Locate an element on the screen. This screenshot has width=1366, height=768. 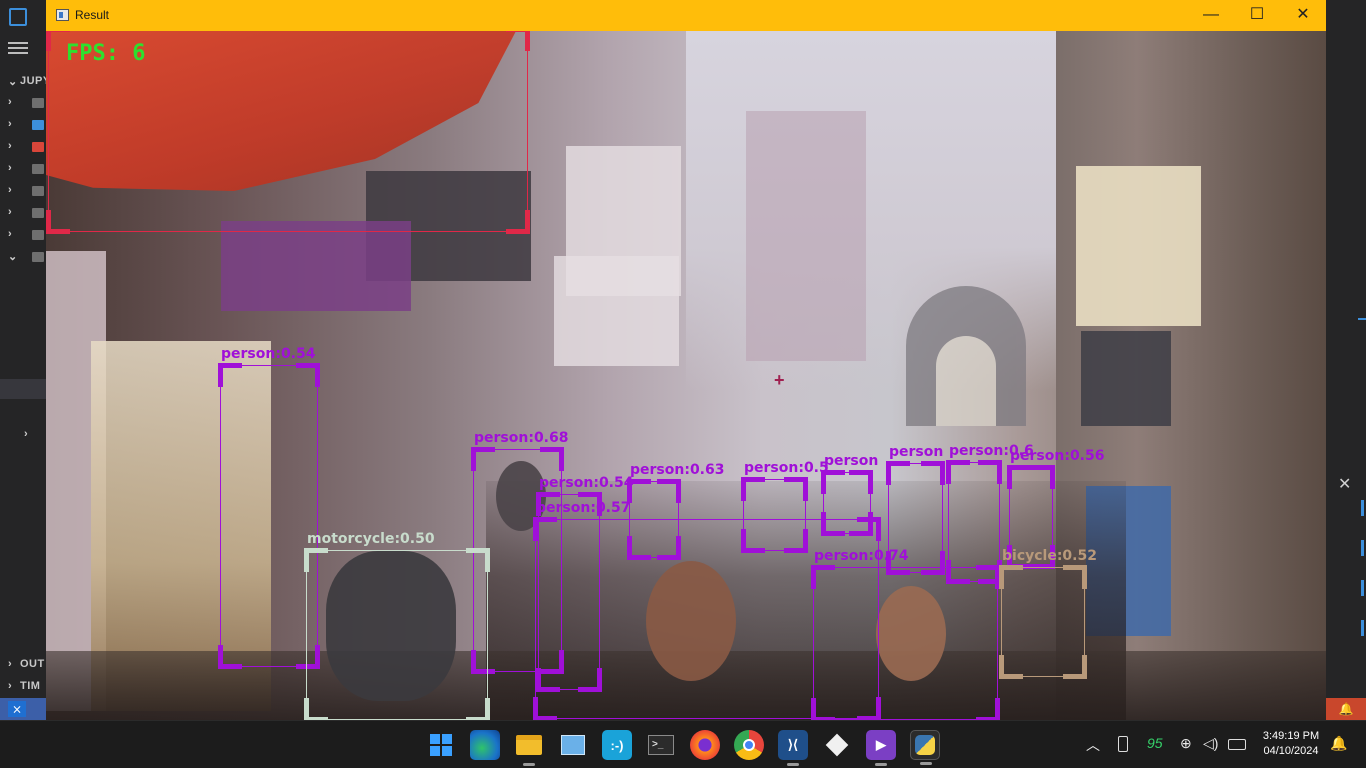
detection-label: person:0.68 is located at coordinates (521, 438).